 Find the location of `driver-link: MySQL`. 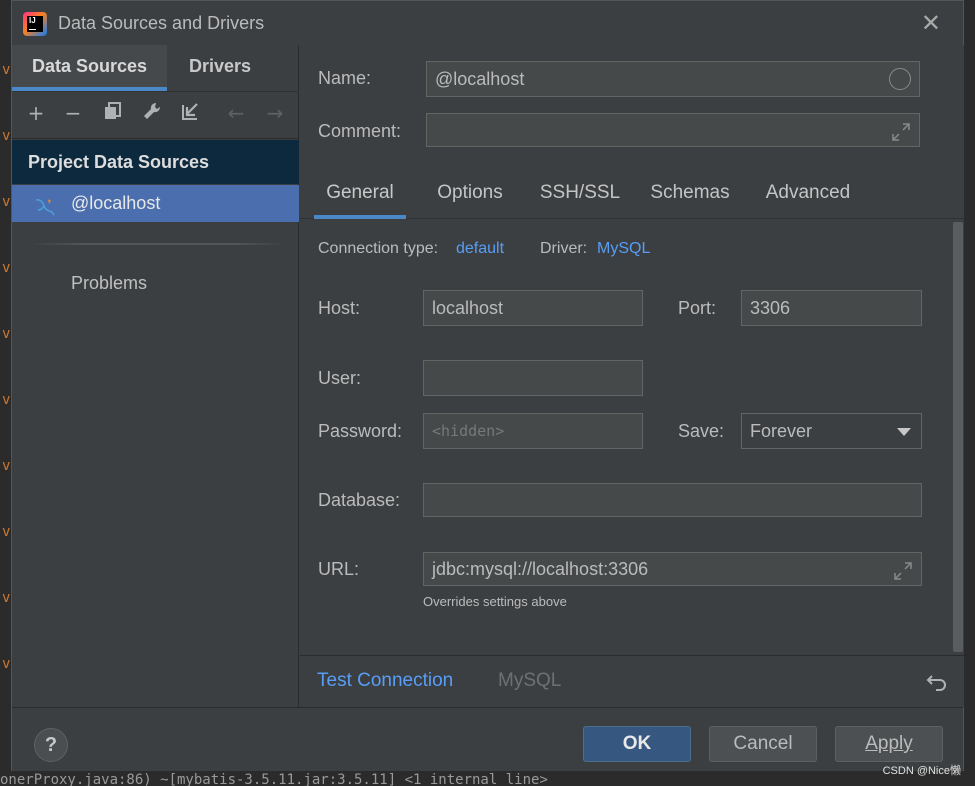

driver-link: MySQL is located at coordinates (623, 249).